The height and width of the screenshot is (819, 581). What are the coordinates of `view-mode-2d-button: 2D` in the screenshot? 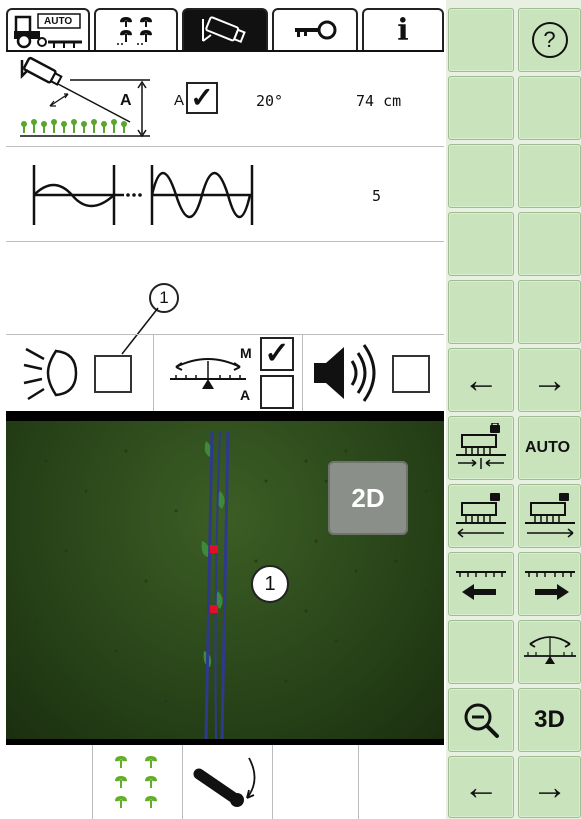 It's located at (368, 498).